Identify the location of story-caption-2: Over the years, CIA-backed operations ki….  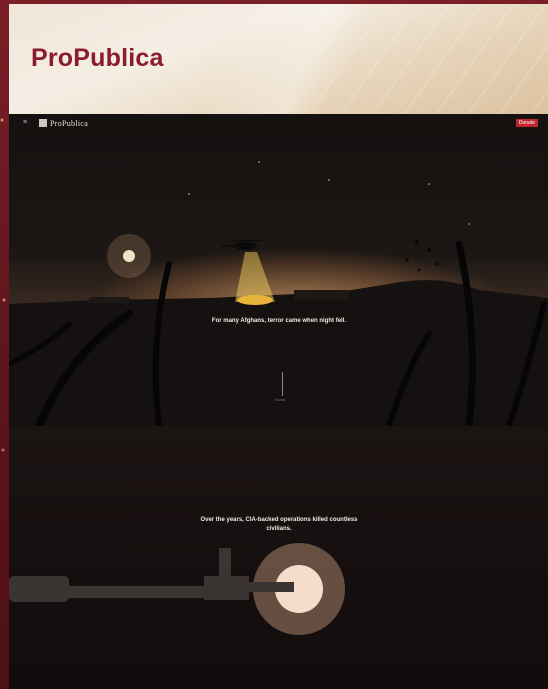
(279, 524).